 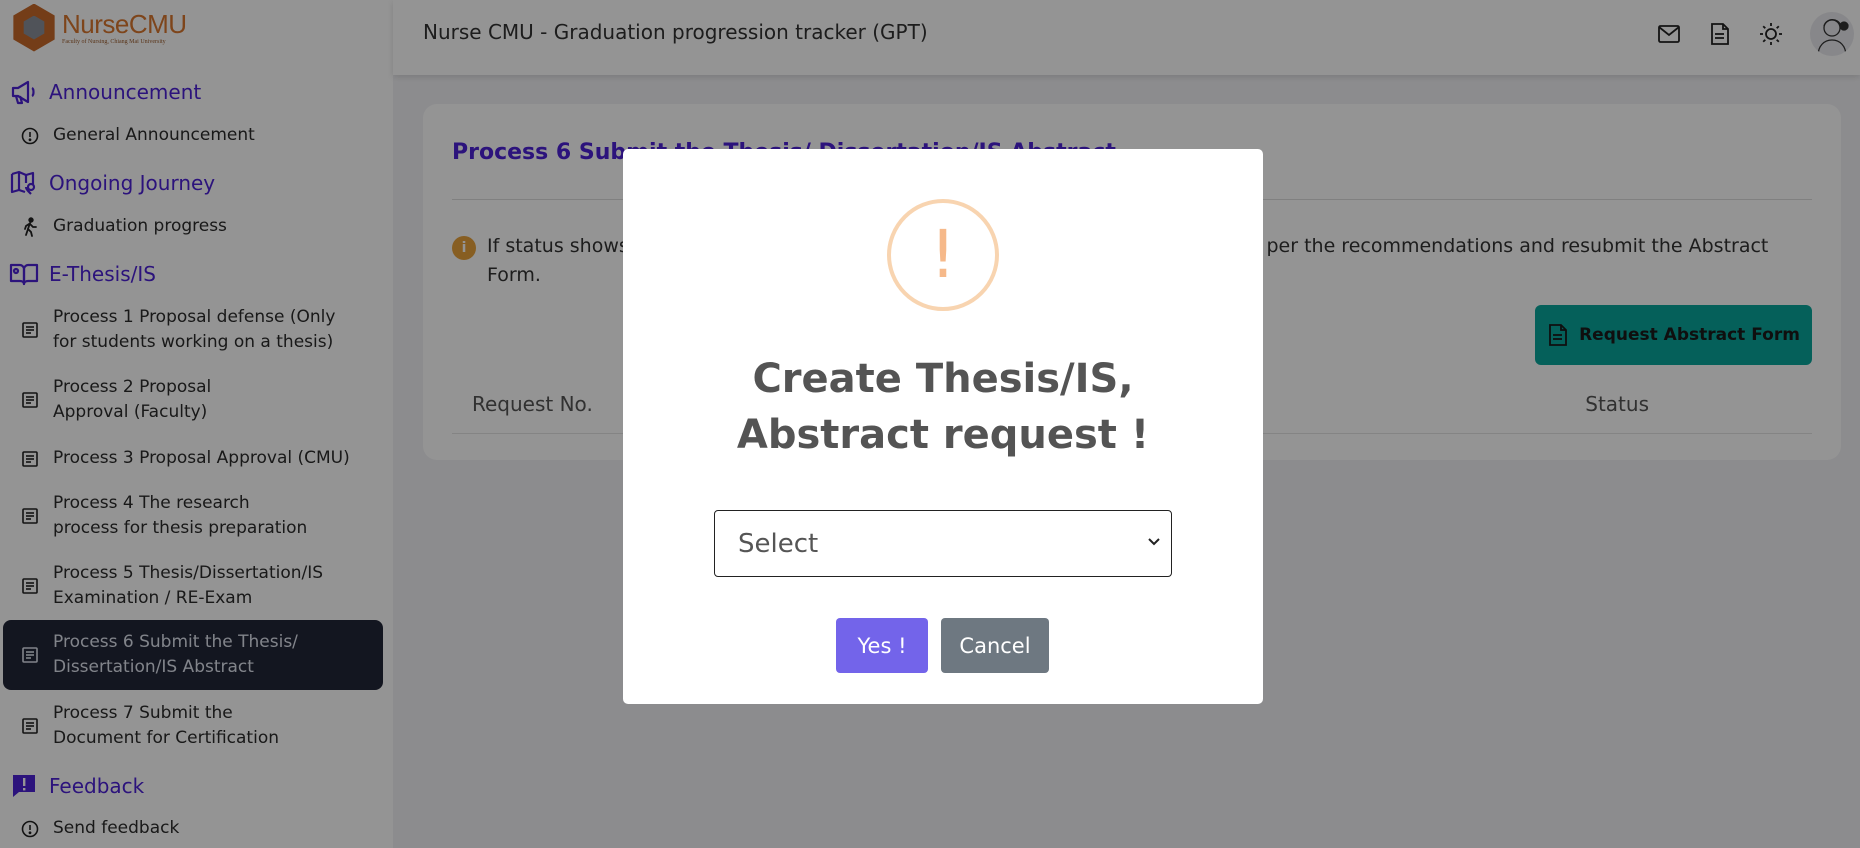 I want to click on request-type-select: Select, so click(x=943, y=543).